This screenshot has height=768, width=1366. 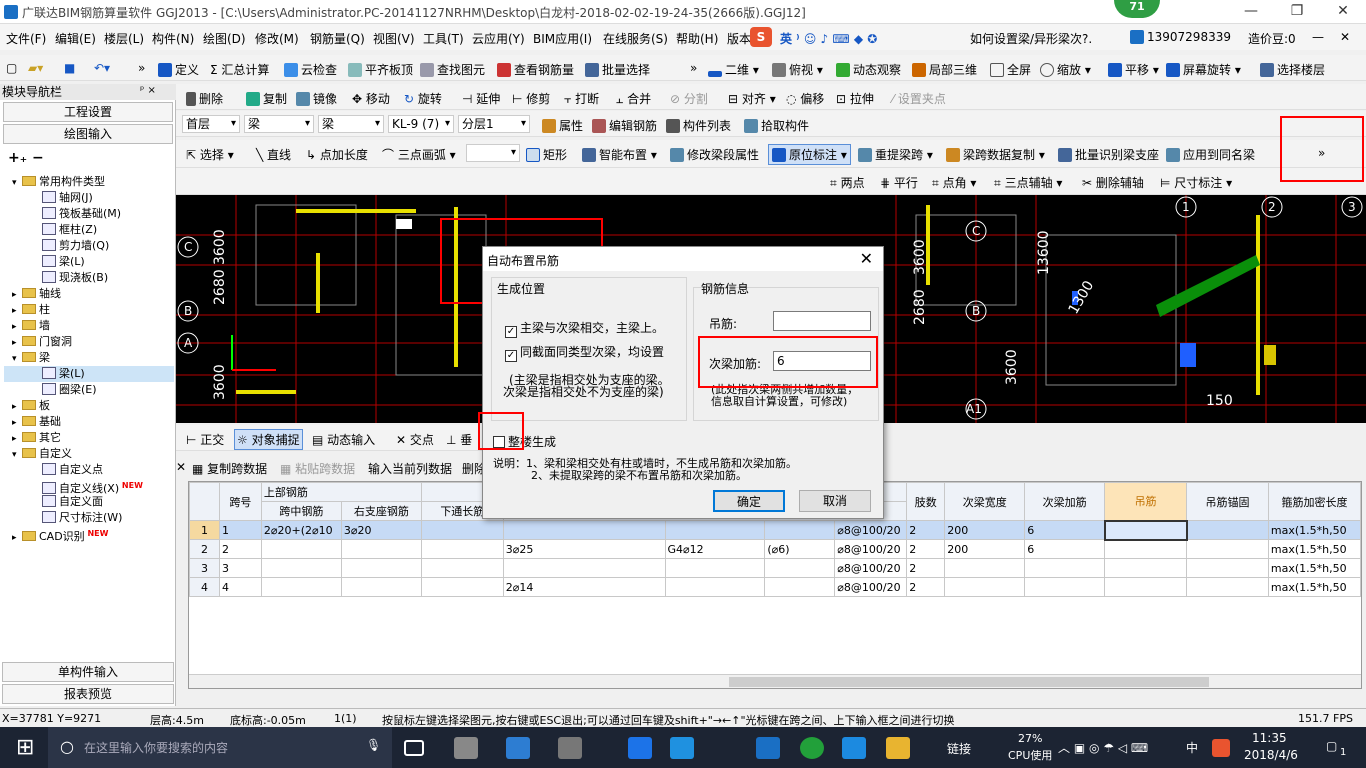 I want to click on align-slab-top-button: 平齐板顶, so click(x=380, y=69).